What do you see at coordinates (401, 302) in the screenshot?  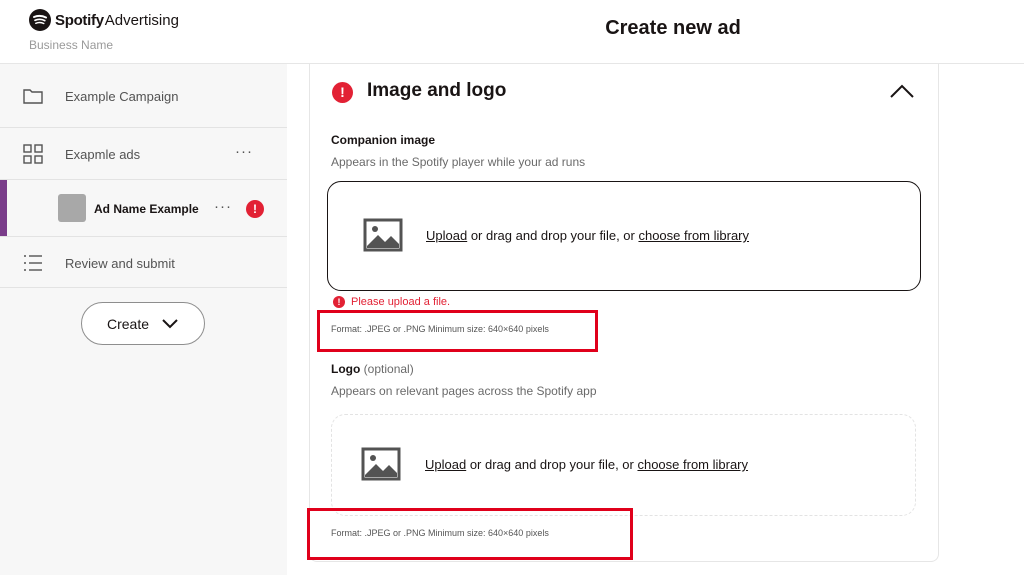 I see `error-text: Please upload a file.` at bounding box center [401, 302].